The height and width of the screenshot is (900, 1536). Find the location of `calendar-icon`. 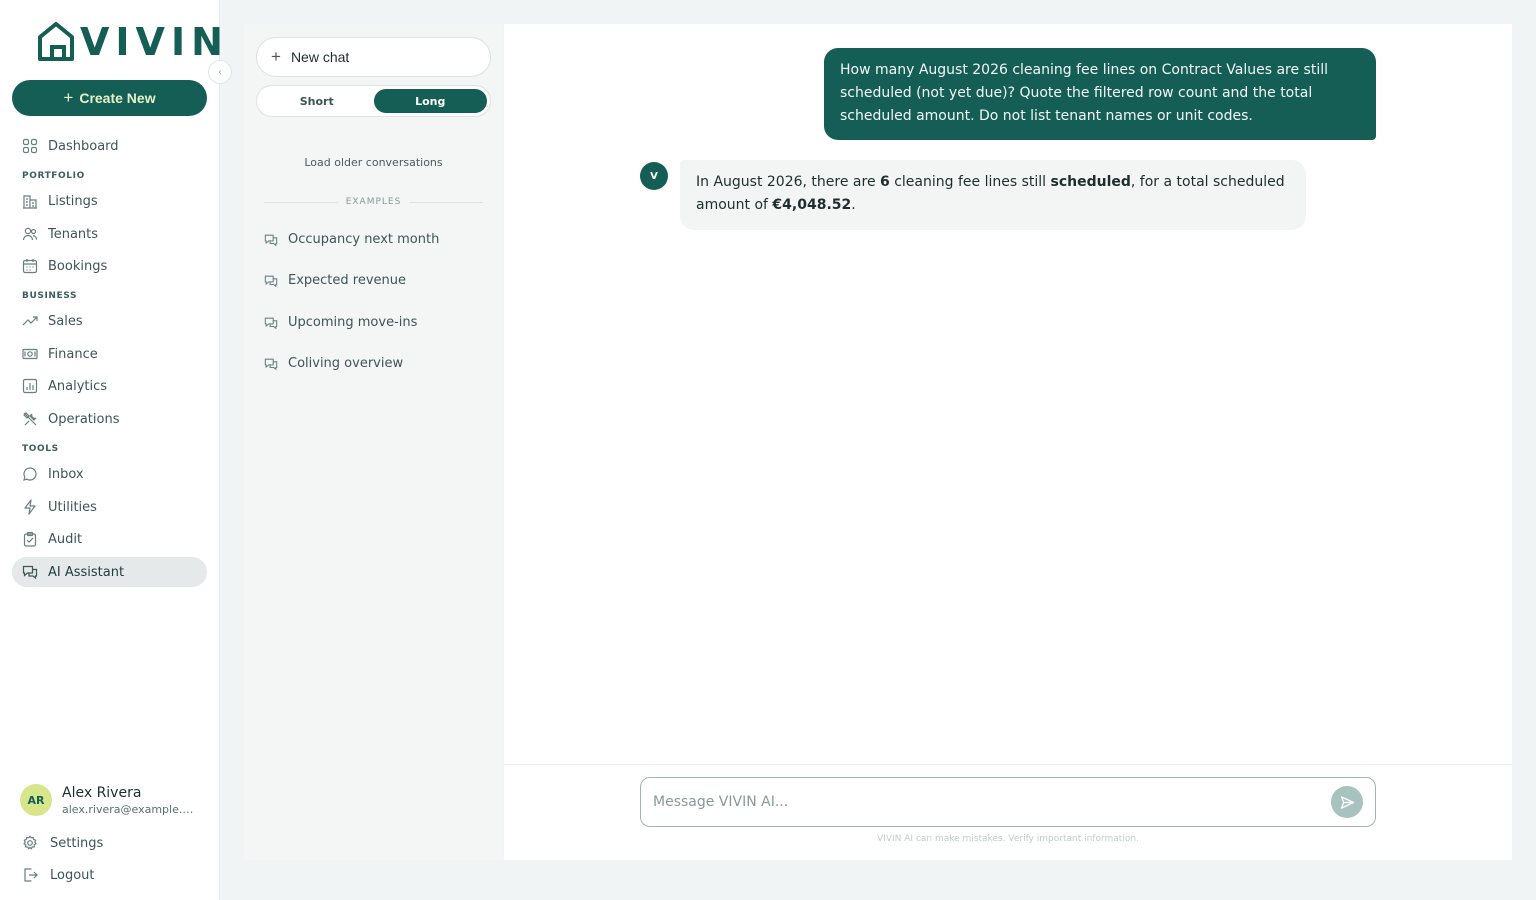

calendar-icon is located at coordinates (30, 266).